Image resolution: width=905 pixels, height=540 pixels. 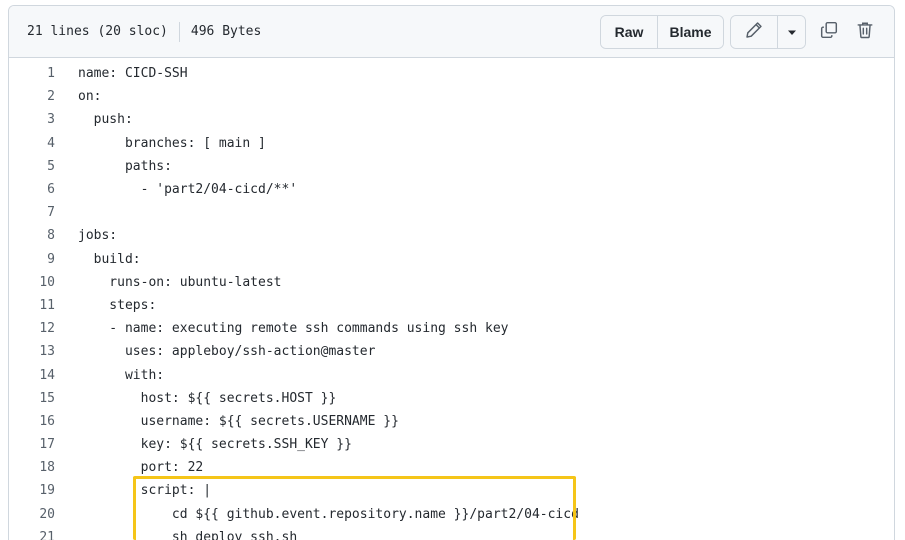 What do you see at coordinates (451, 119) in the screenshot?
I see `code-line: 3 push:` at bounding box center [451, 119].